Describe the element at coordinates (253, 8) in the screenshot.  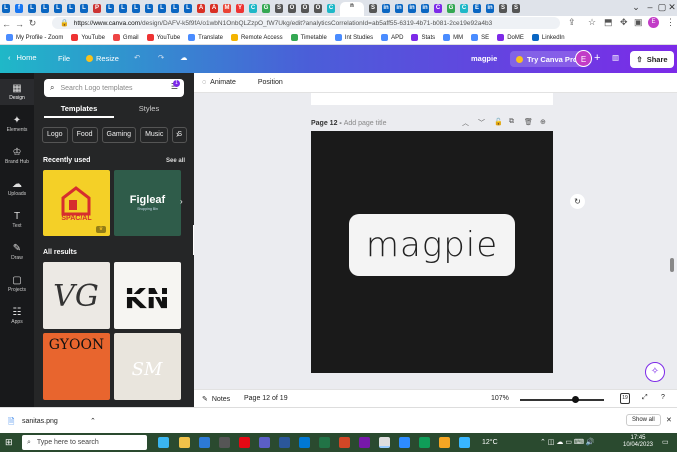
I see `browser-tab-19: C` at that location.